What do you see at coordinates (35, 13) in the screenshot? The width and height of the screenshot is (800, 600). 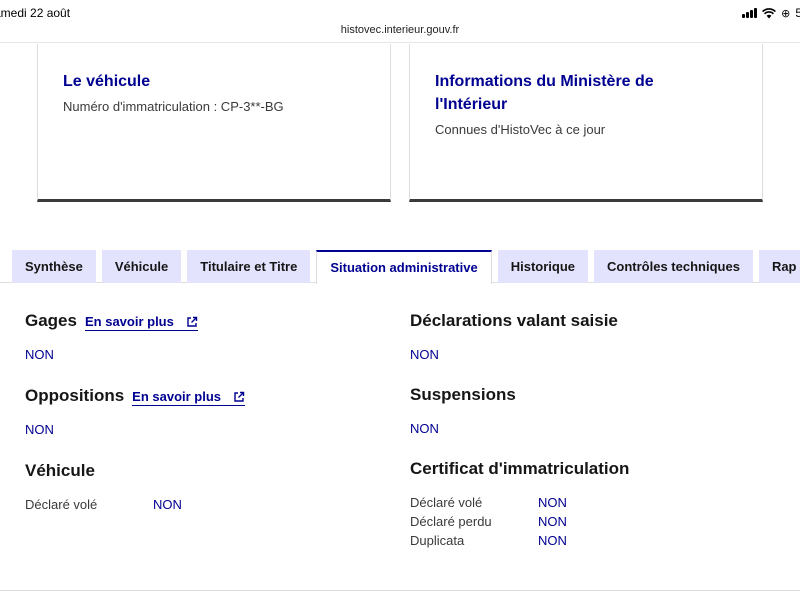 I see `status-date: amedi 22 août` at bounding box center [35, 13].